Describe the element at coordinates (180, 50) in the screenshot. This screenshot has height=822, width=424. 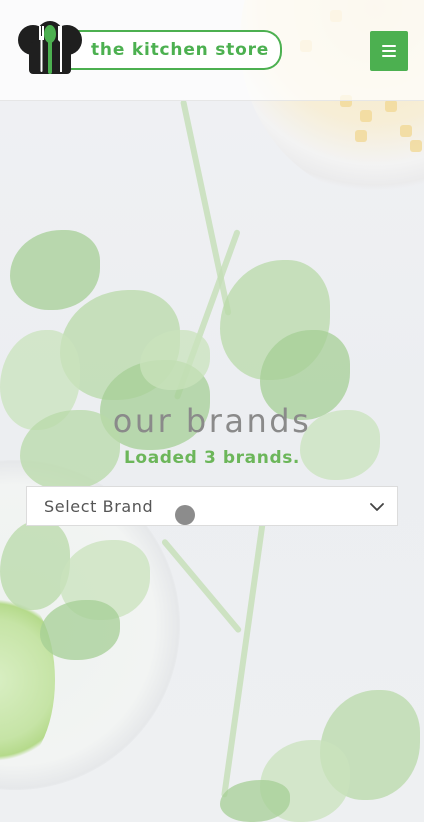
I see `logo-text: the kitchen store` at that location.